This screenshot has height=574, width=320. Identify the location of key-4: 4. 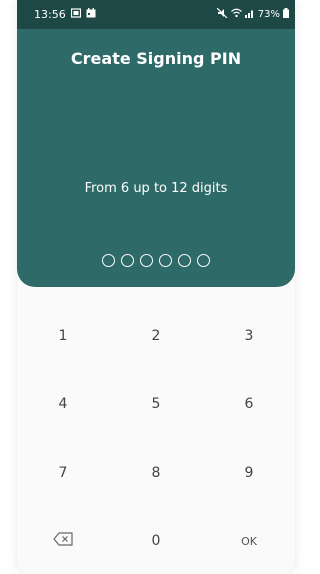
(63, 404).